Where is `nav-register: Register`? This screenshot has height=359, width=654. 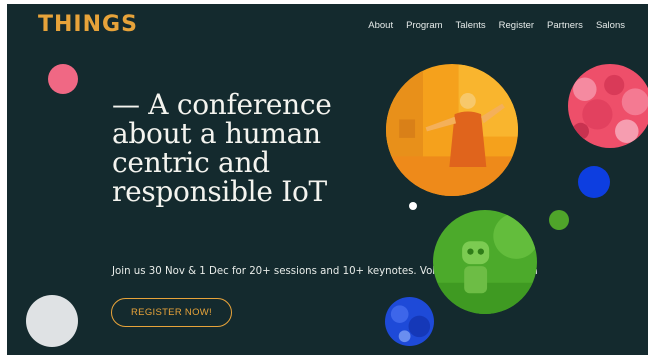
nav-register: Register is located at coordinates (516, 25).